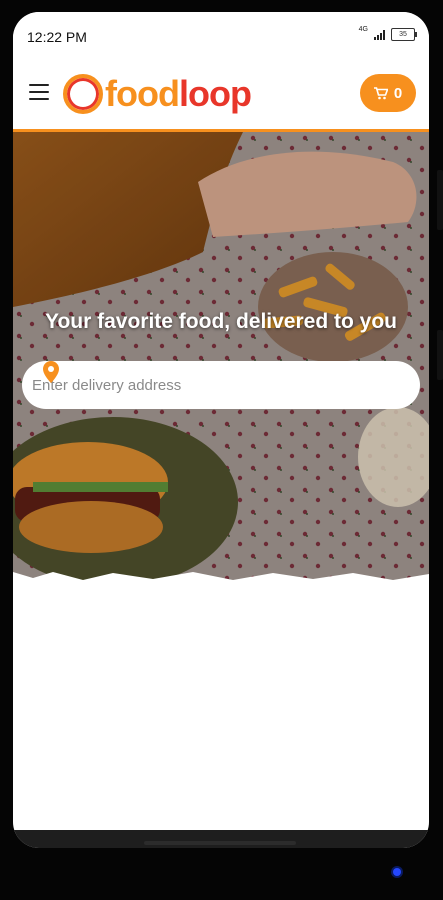 This screenshot has width=443, height=900. What do you see at coordinates (178, 93) in the screenshot?
I see `logo-text: foodloop` at bounding box center [178, 93].